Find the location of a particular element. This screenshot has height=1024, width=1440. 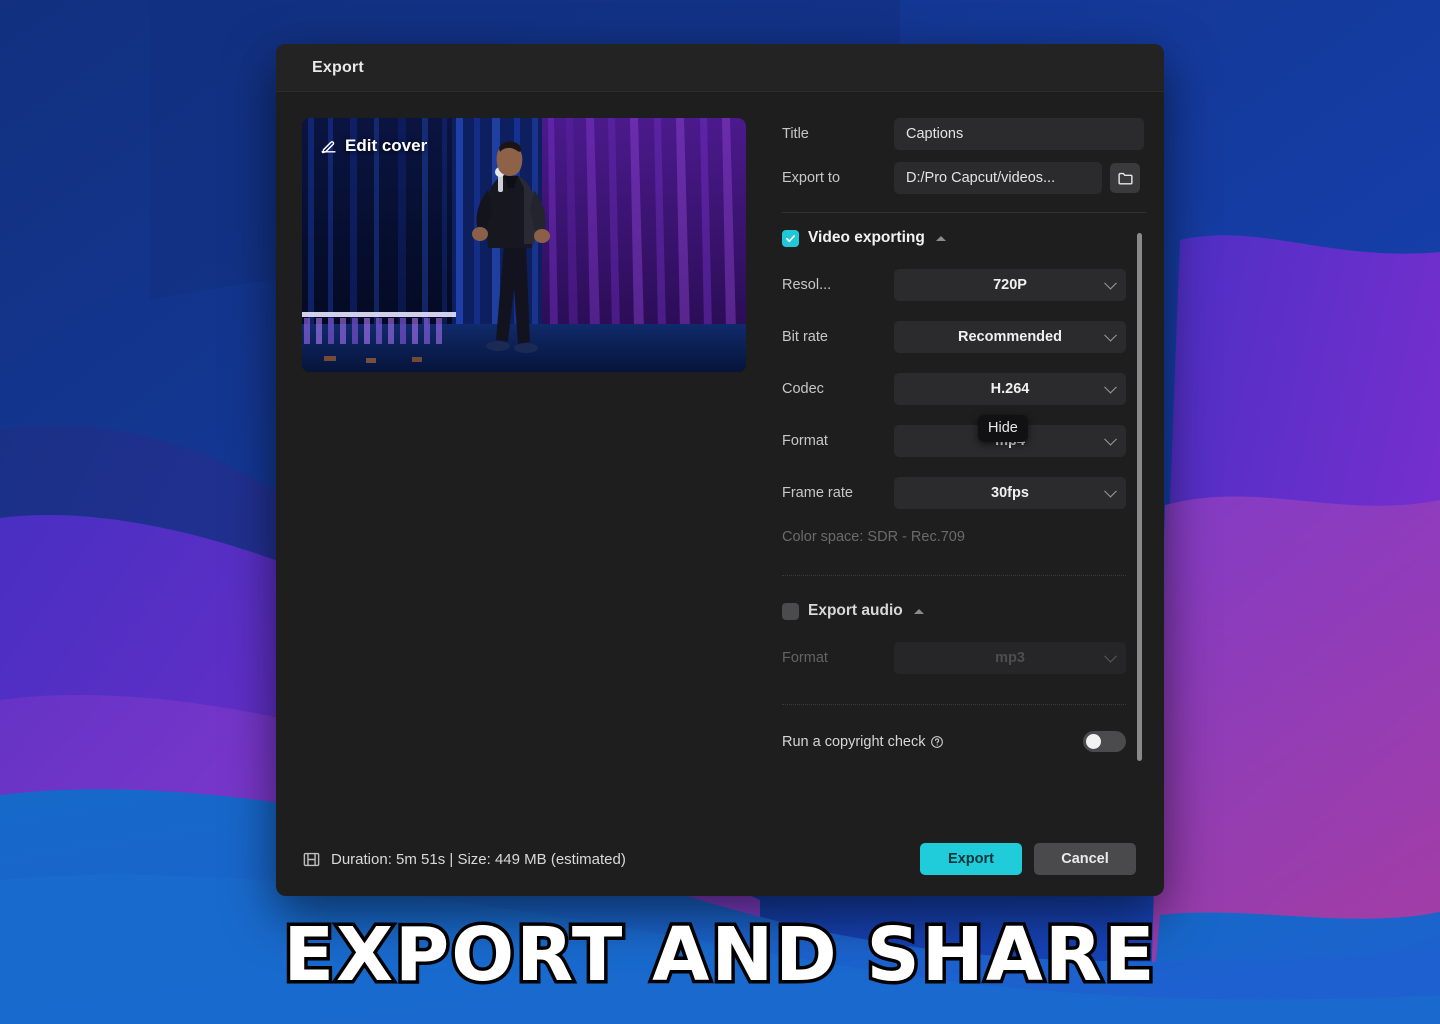

cover-image is located at coordinates (524, 245).